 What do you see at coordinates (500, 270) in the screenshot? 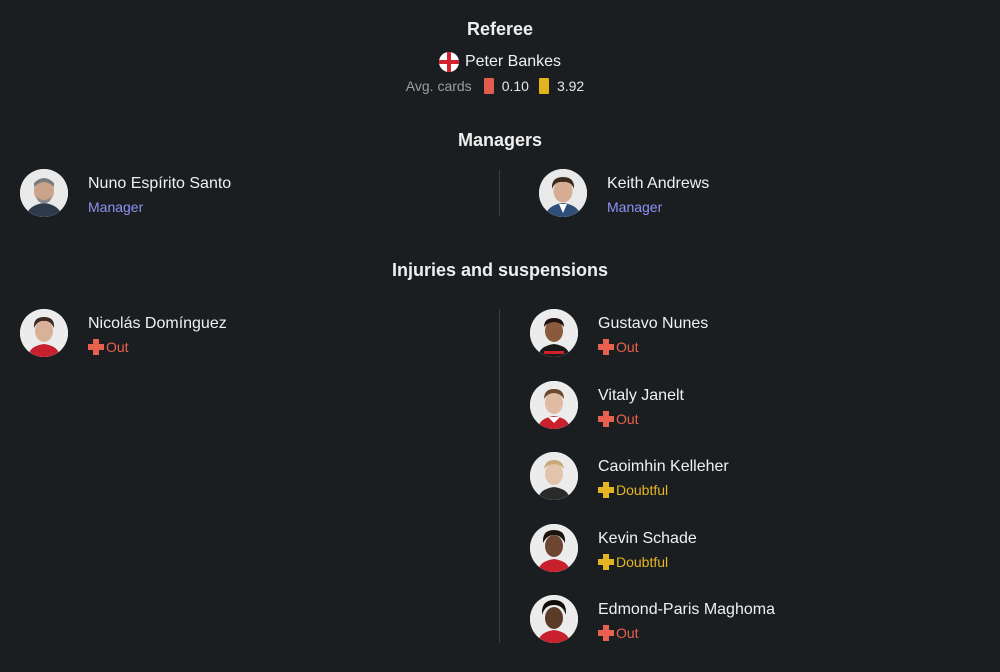
I see `injuries-section-title: Injuries and suspensions` at bounding box center [500, 270].